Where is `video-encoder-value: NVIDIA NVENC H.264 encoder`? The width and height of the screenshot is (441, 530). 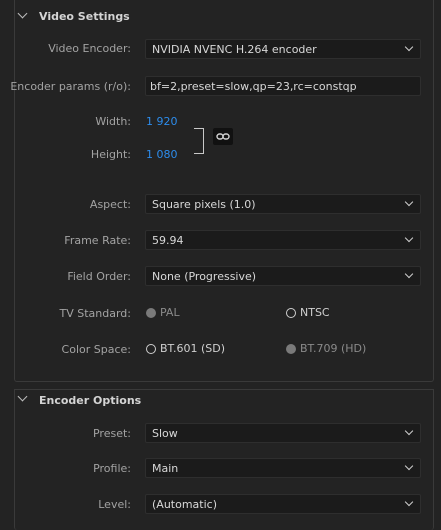 video-encoder-value: NVIDIA NVENC H.264 encoder is located at coordinates (234, 49).